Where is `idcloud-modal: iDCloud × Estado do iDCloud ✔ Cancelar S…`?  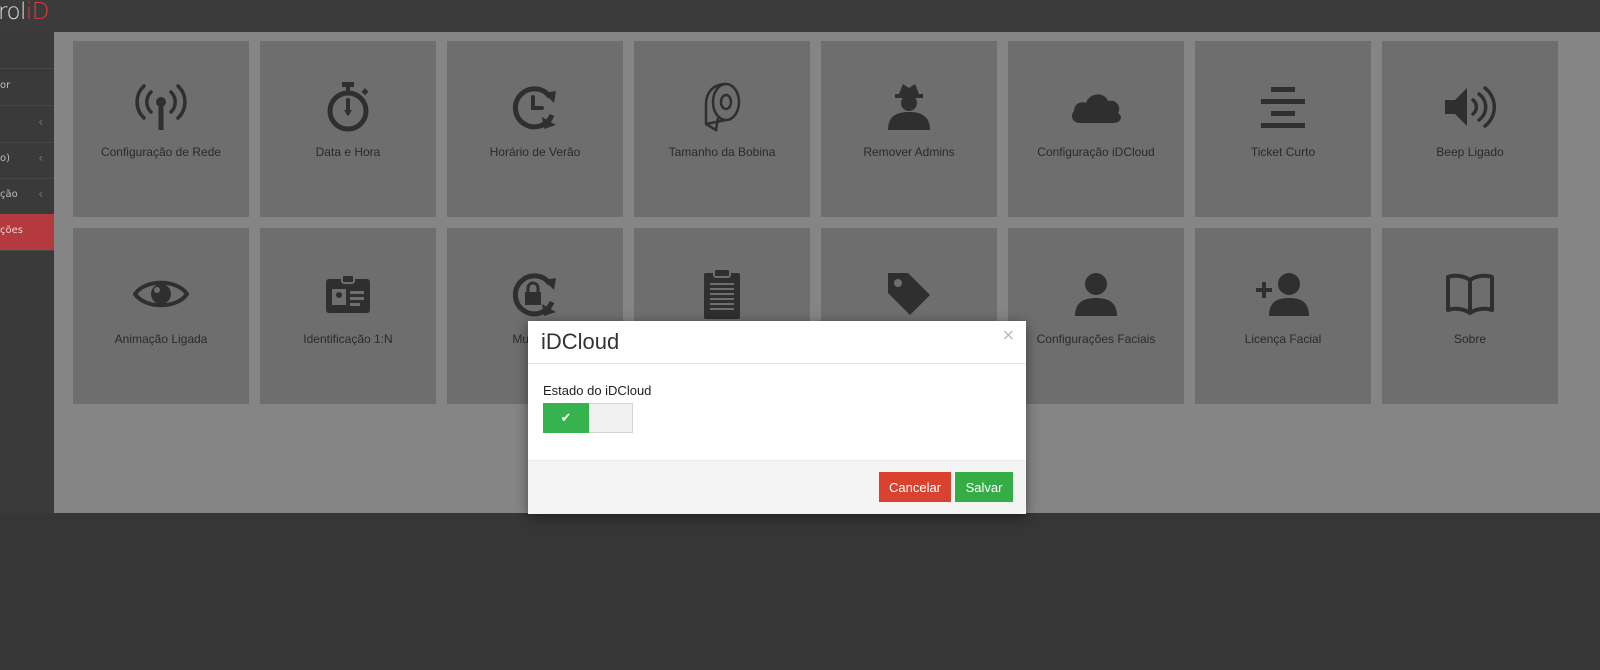
idcloud-modal: iDCloud × Estado do iDCloud ✔ Cancelar S… is located at coordinates (777, 417).